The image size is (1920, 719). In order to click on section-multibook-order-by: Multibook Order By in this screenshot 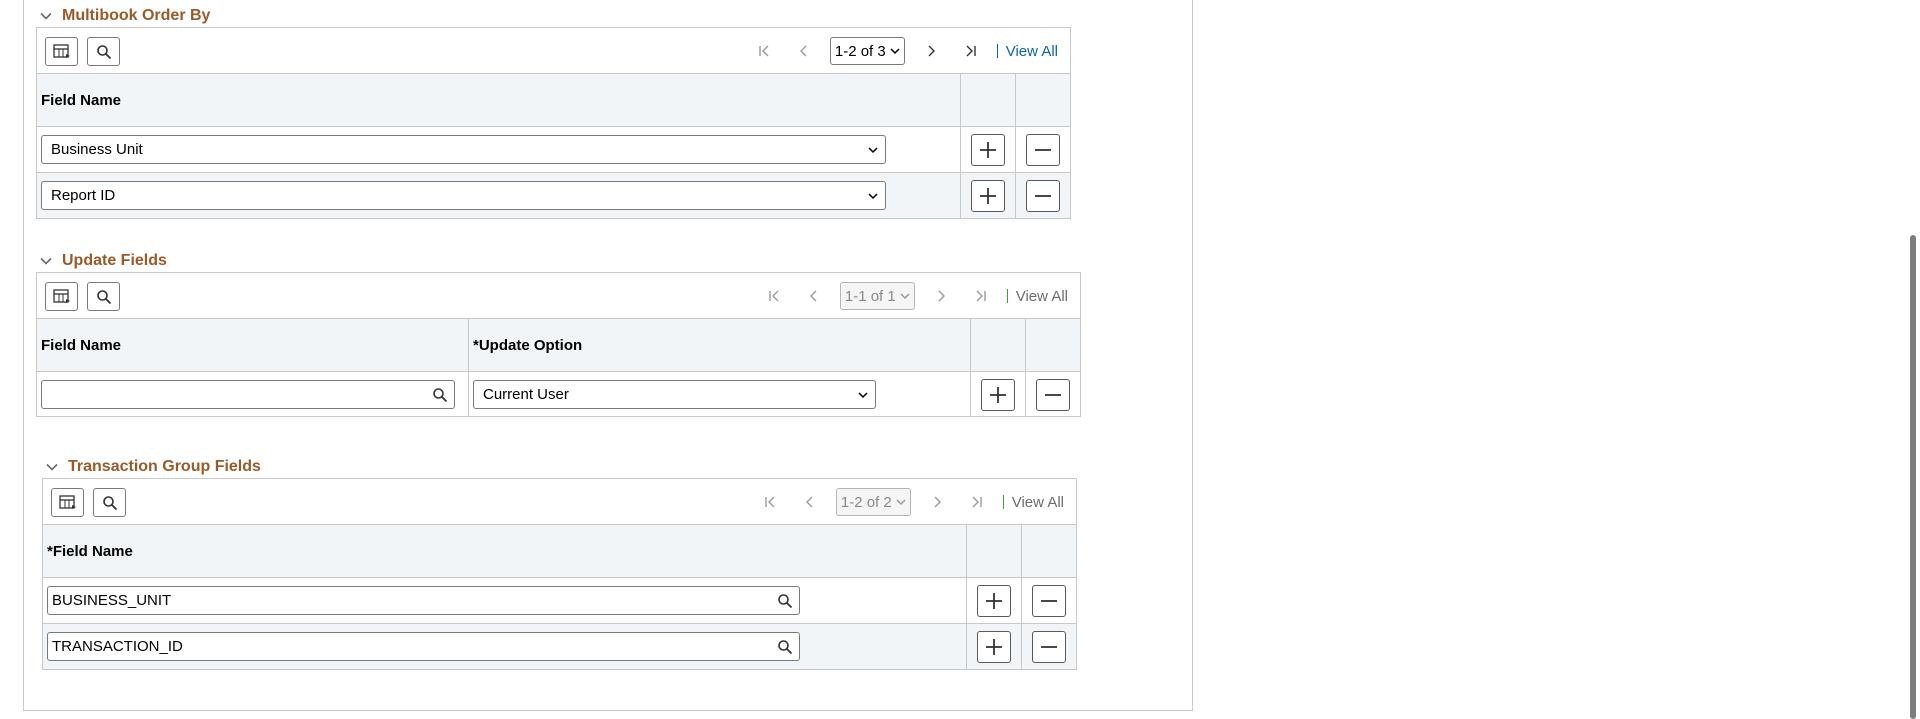, I will do `click(124, 16)`.